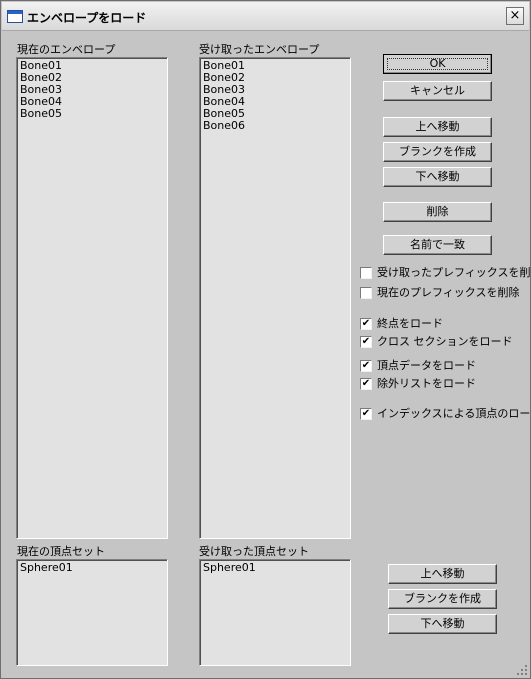 The height and width of the screenshot is (679, 531). What do you see at coordinates (259, 49) in the screenshot?
I see `received-envelopes-label: 受け取ったエンベロープ` at bounding box center [259, 49].